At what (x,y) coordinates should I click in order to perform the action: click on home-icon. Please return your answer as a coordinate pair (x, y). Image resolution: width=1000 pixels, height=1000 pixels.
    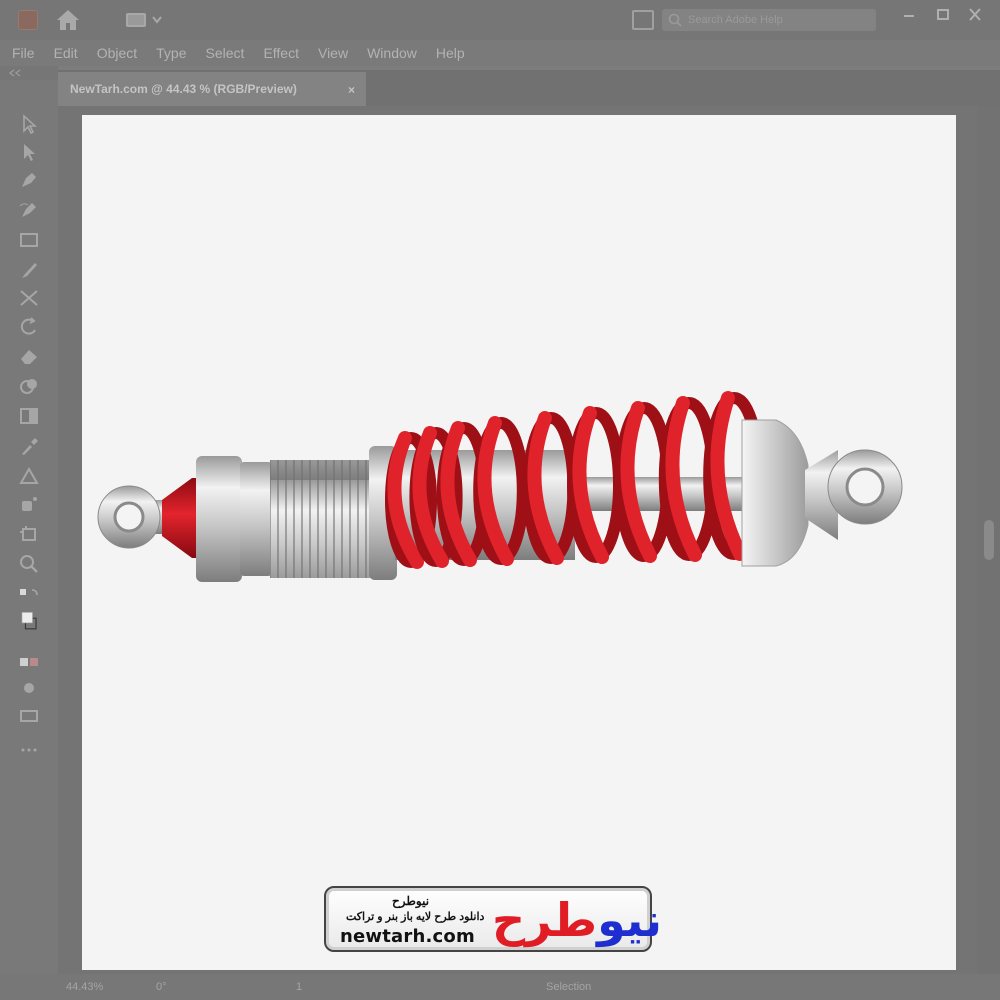
    Looking at the image, I should click on (68, 20).